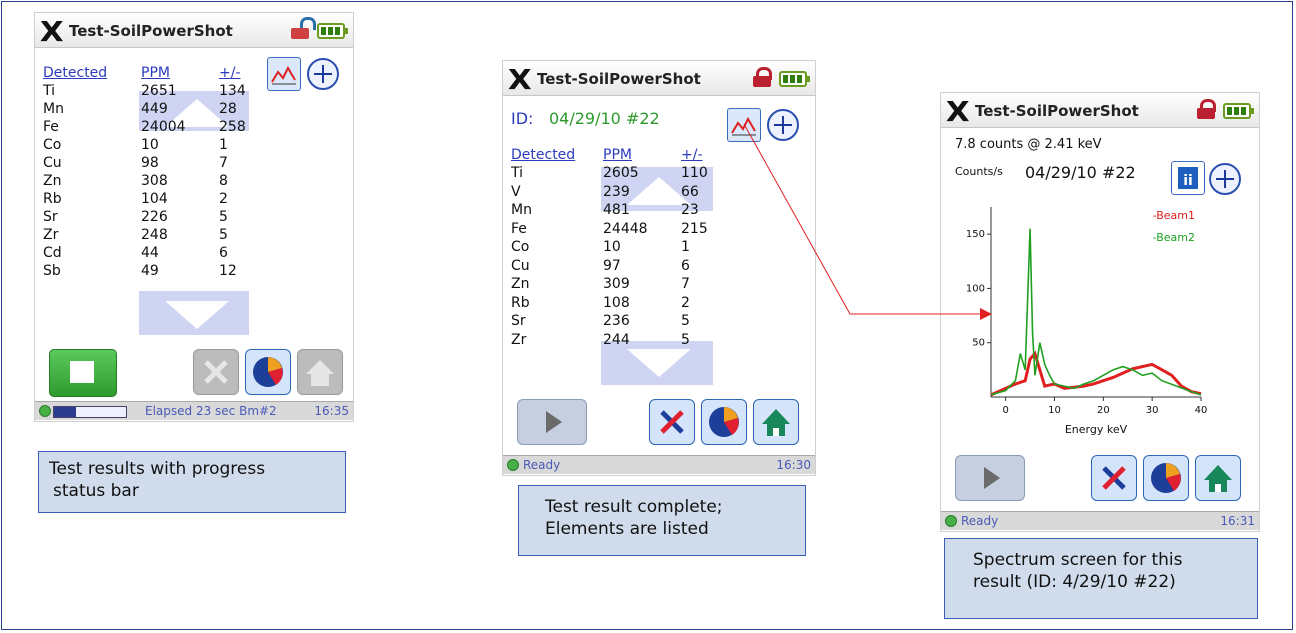 This screenshot has width=1296, height=633. What do you see at coordinates (612, 265) in the screenshot?
I see `ppm-value: 97` at bounding box center [612, 265].